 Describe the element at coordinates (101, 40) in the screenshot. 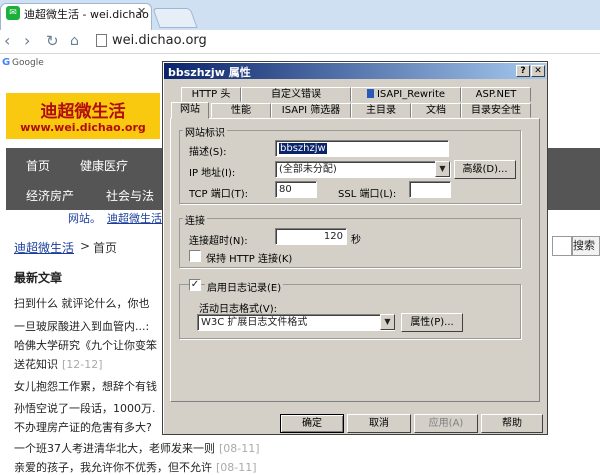

I see `page-icon` at that location.